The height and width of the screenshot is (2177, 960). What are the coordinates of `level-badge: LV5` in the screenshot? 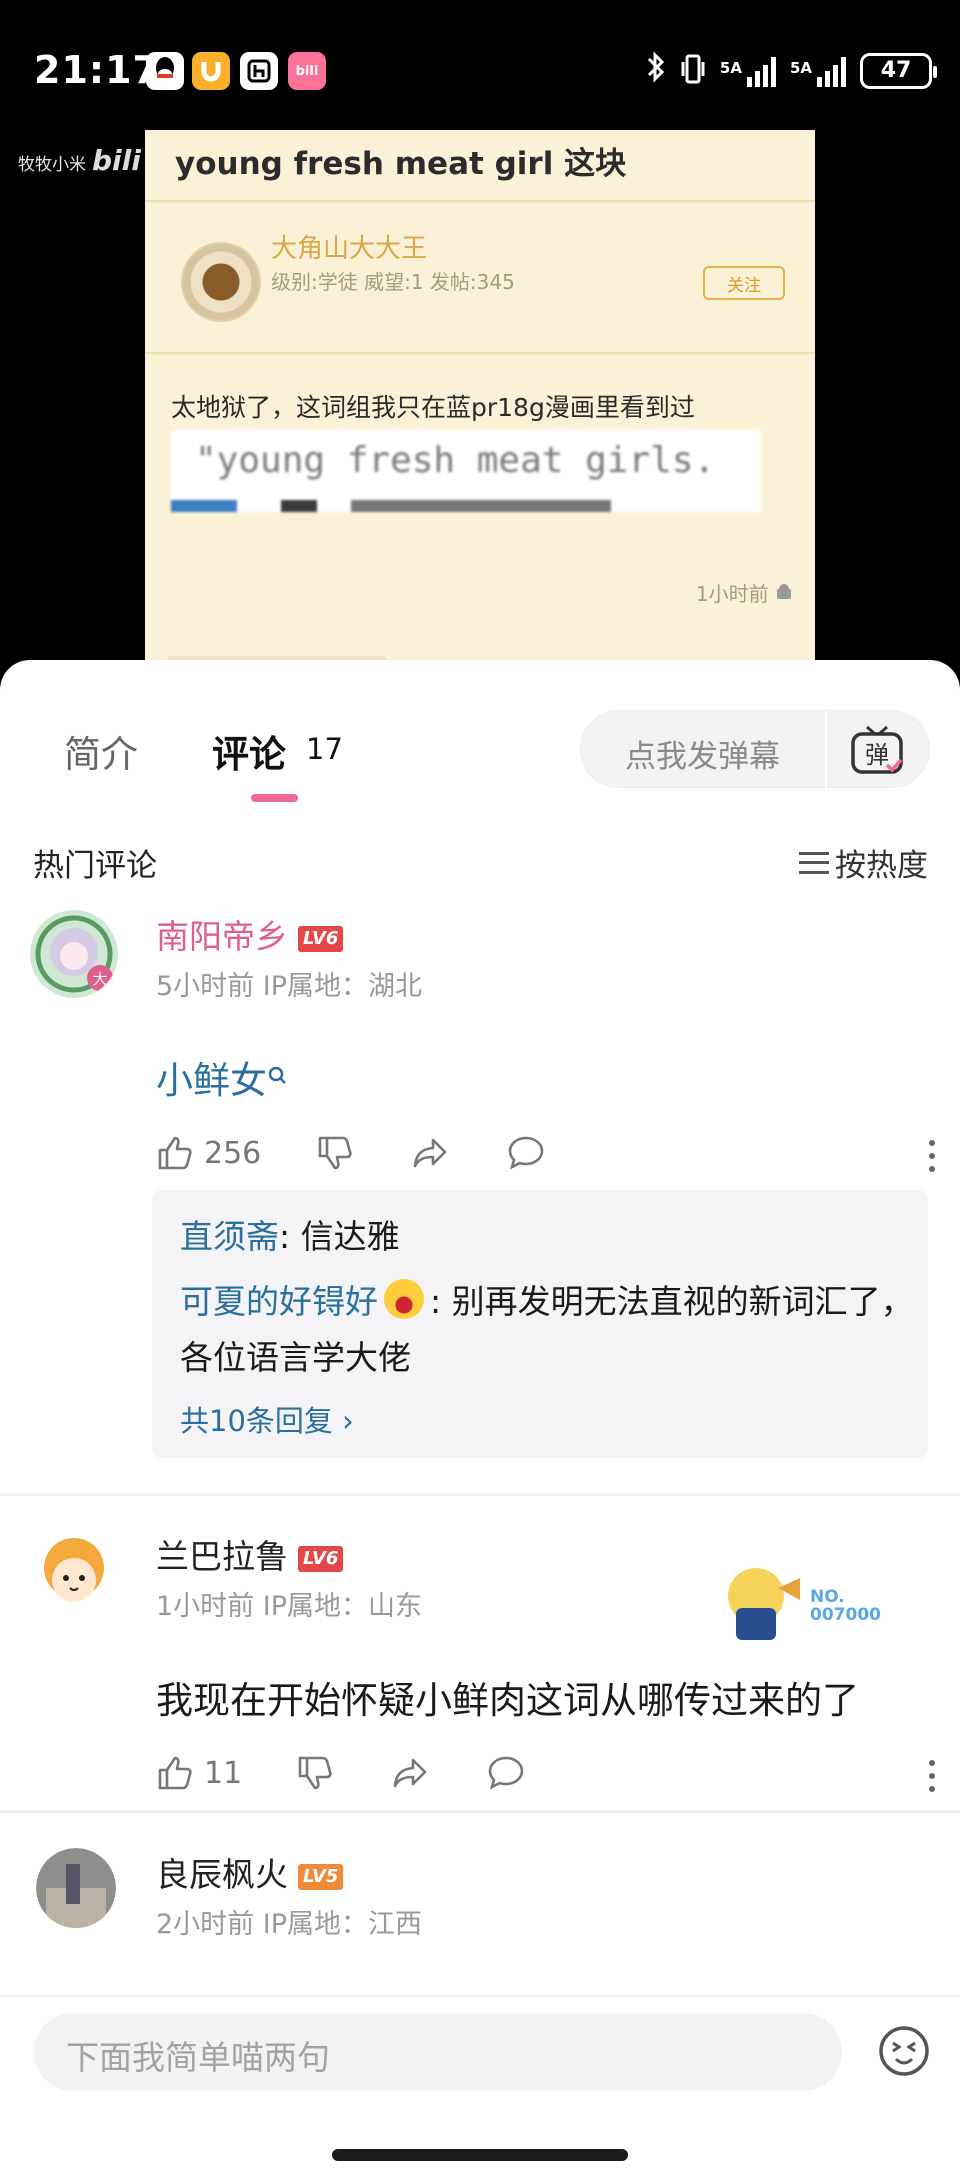 It's located at (321, 1876).